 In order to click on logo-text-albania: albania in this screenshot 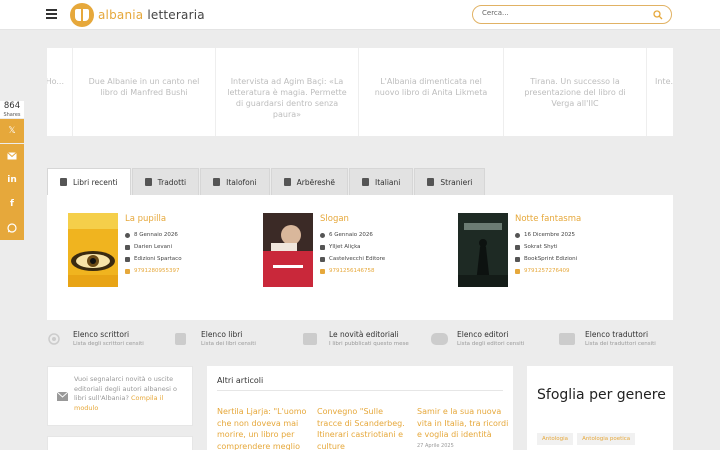, I will do `click(121, 15)`.